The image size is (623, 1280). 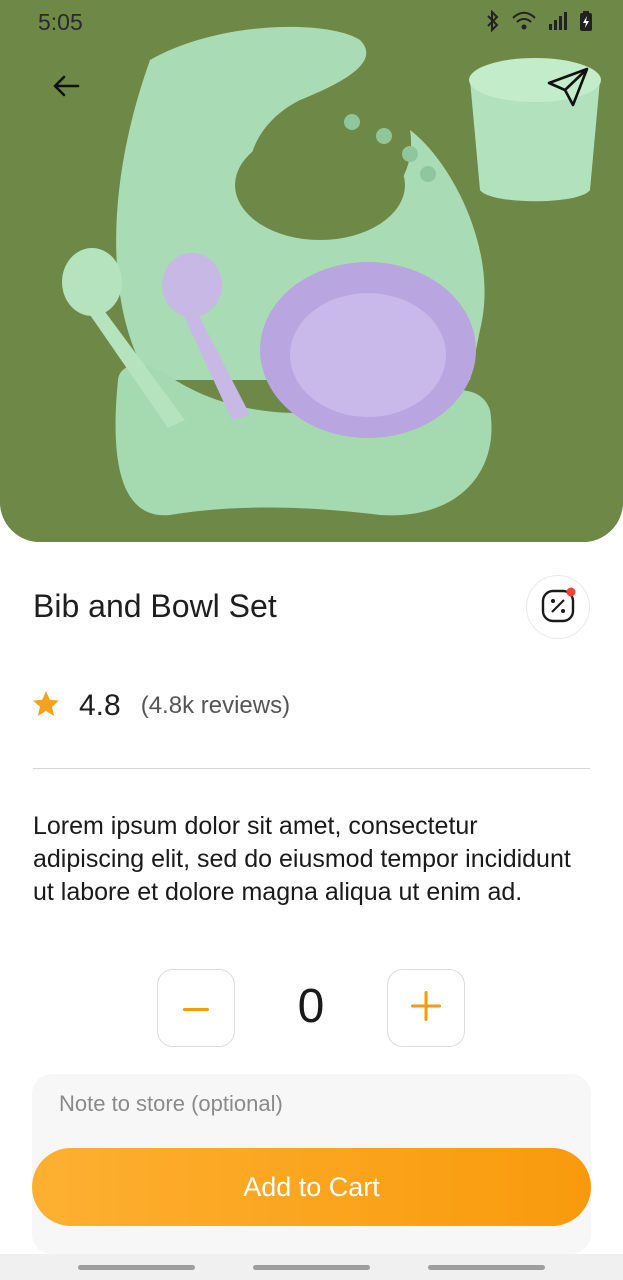 I want to click on navigation-bar, so click(x=311, y=1267).